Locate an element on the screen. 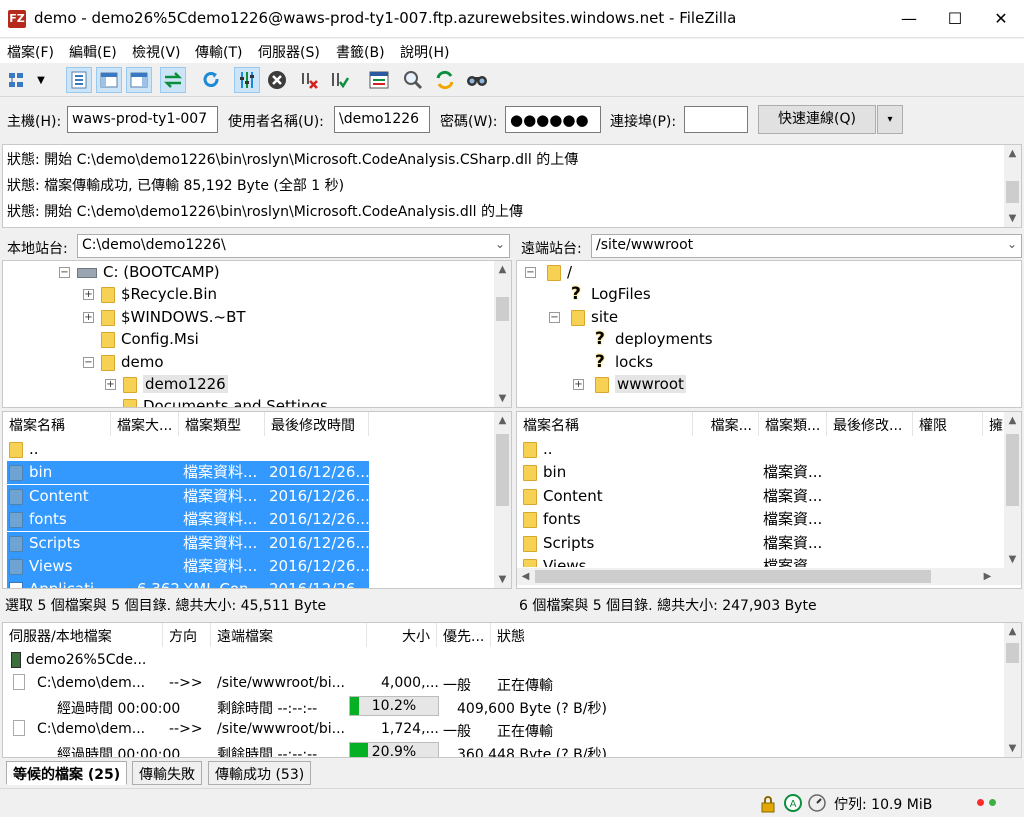  menu-view: 檢視(V) is located at coordinates (156, 52).